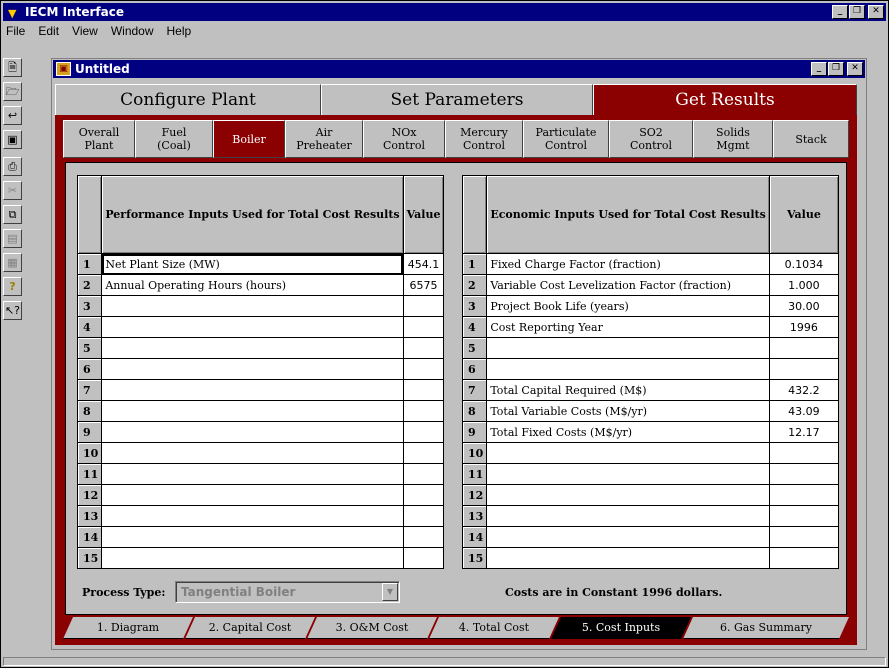 The image size is (889, 668). Describe the element at coordinates (390, 592) in the screenshot. I see `chevron-down-icon: ▼` at that location.